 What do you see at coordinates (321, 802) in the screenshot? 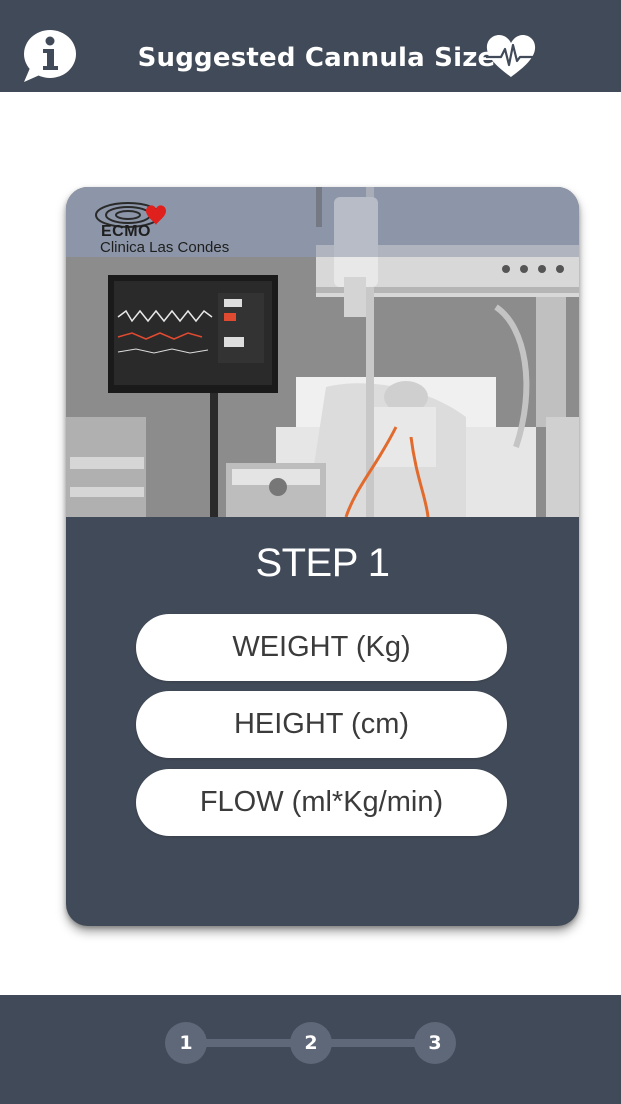
I see `flow-button: FLOW (ml*Kg/min)` at bounding box center [321, 802].